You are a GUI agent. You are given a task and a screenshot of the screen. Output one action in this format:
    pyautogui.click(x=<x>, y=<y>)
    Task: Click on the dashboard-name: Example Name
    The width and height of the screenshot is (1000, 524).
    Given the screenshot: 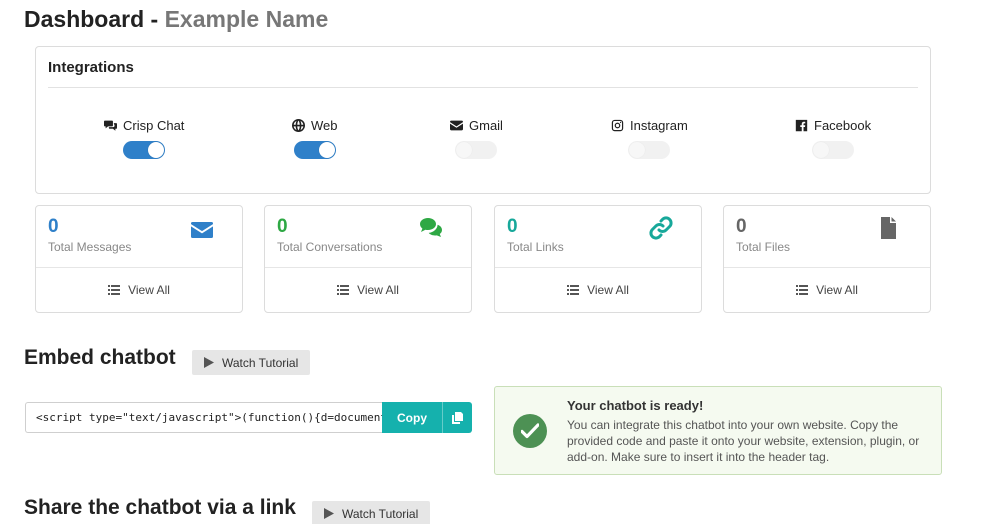 What is the action you would take?
    pyautogui.click(x=246, y=19)
    